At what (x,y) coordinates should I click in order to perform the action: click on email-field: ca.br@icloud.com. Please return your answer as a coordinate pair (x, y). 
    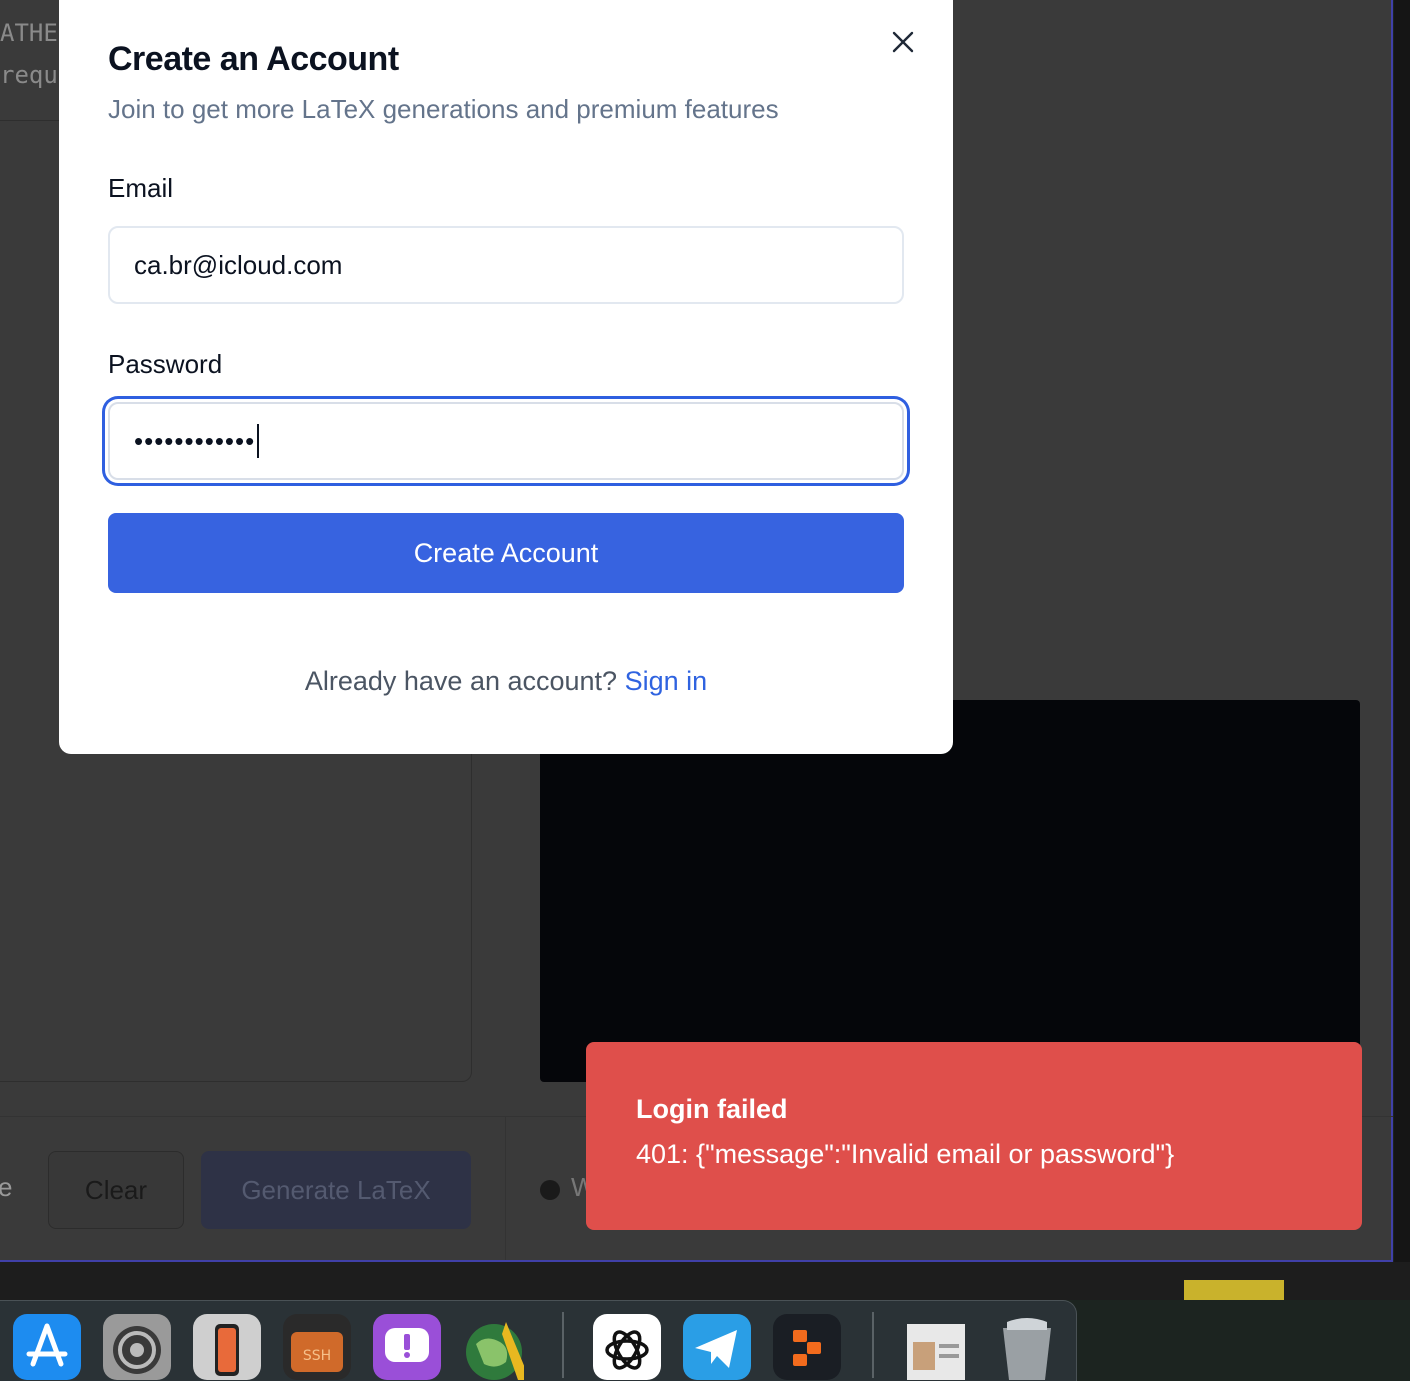
    Looking at the image, I should click on (506, 265).